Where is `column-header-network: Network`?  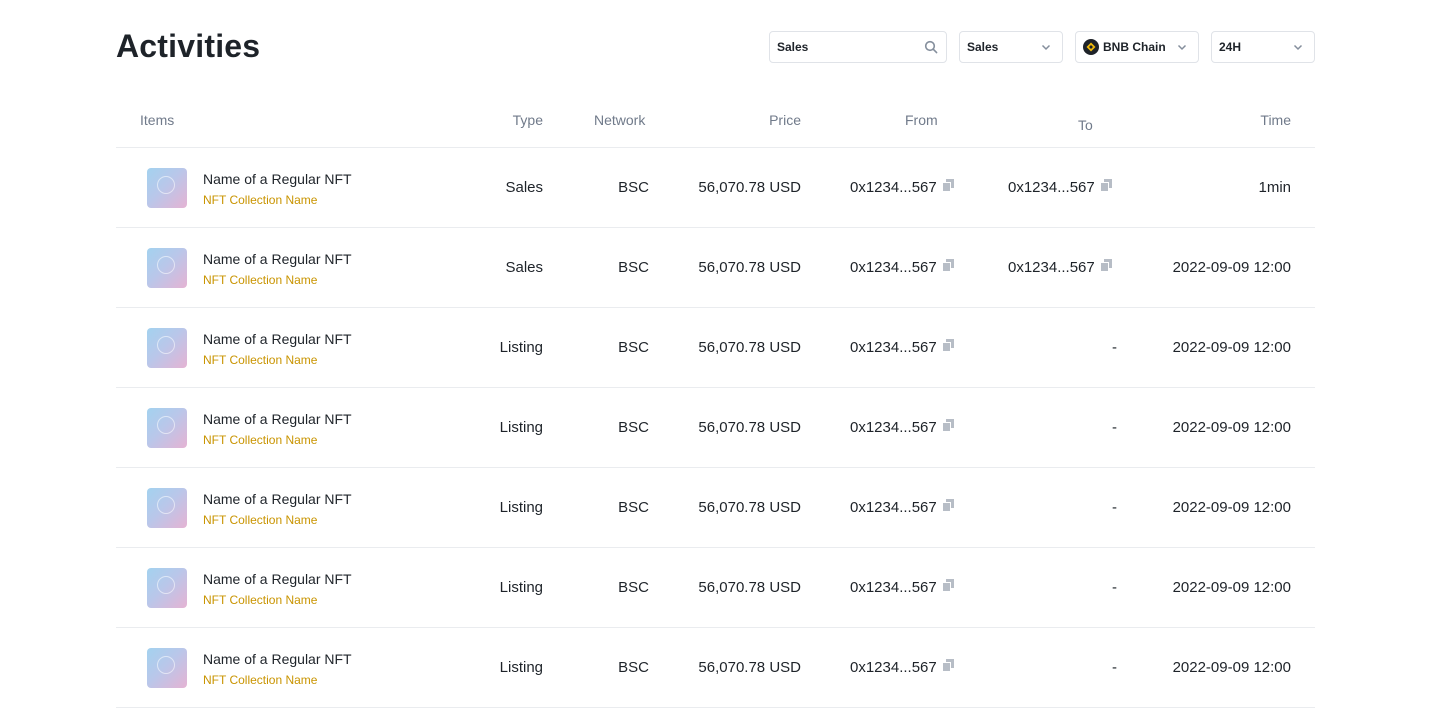
column-header-network: Network is located at coordinates (620, 120).